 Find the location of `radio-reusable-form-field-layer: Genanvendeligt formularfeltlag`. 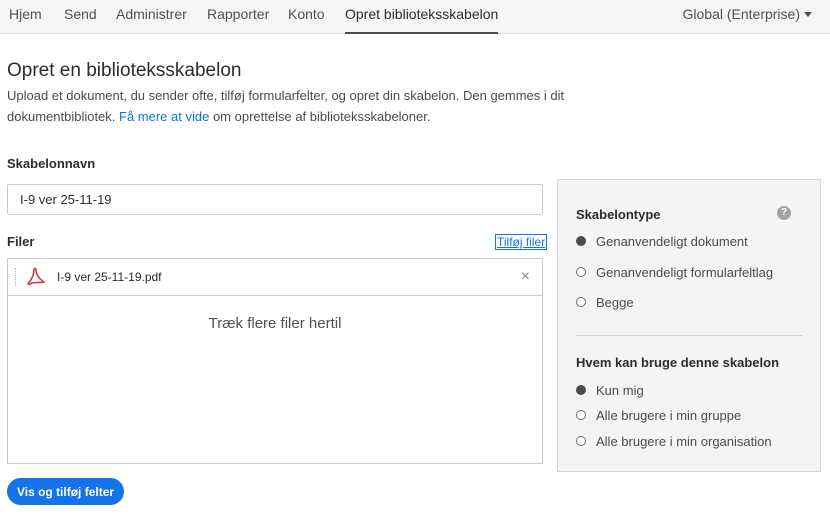

radio-reusable-form-field-layer: Genanvendeligt formularfeltlag is located at coordinates (674, 272).